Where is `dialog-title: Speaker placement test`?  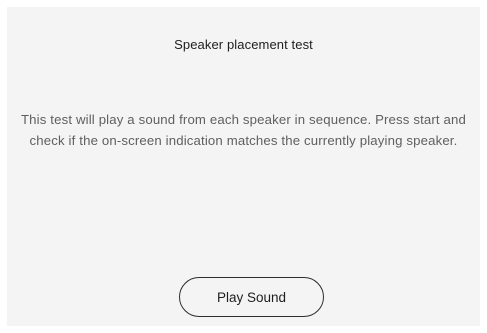
dialog-title: Speaker placement test is located at coordinates (243, 44).